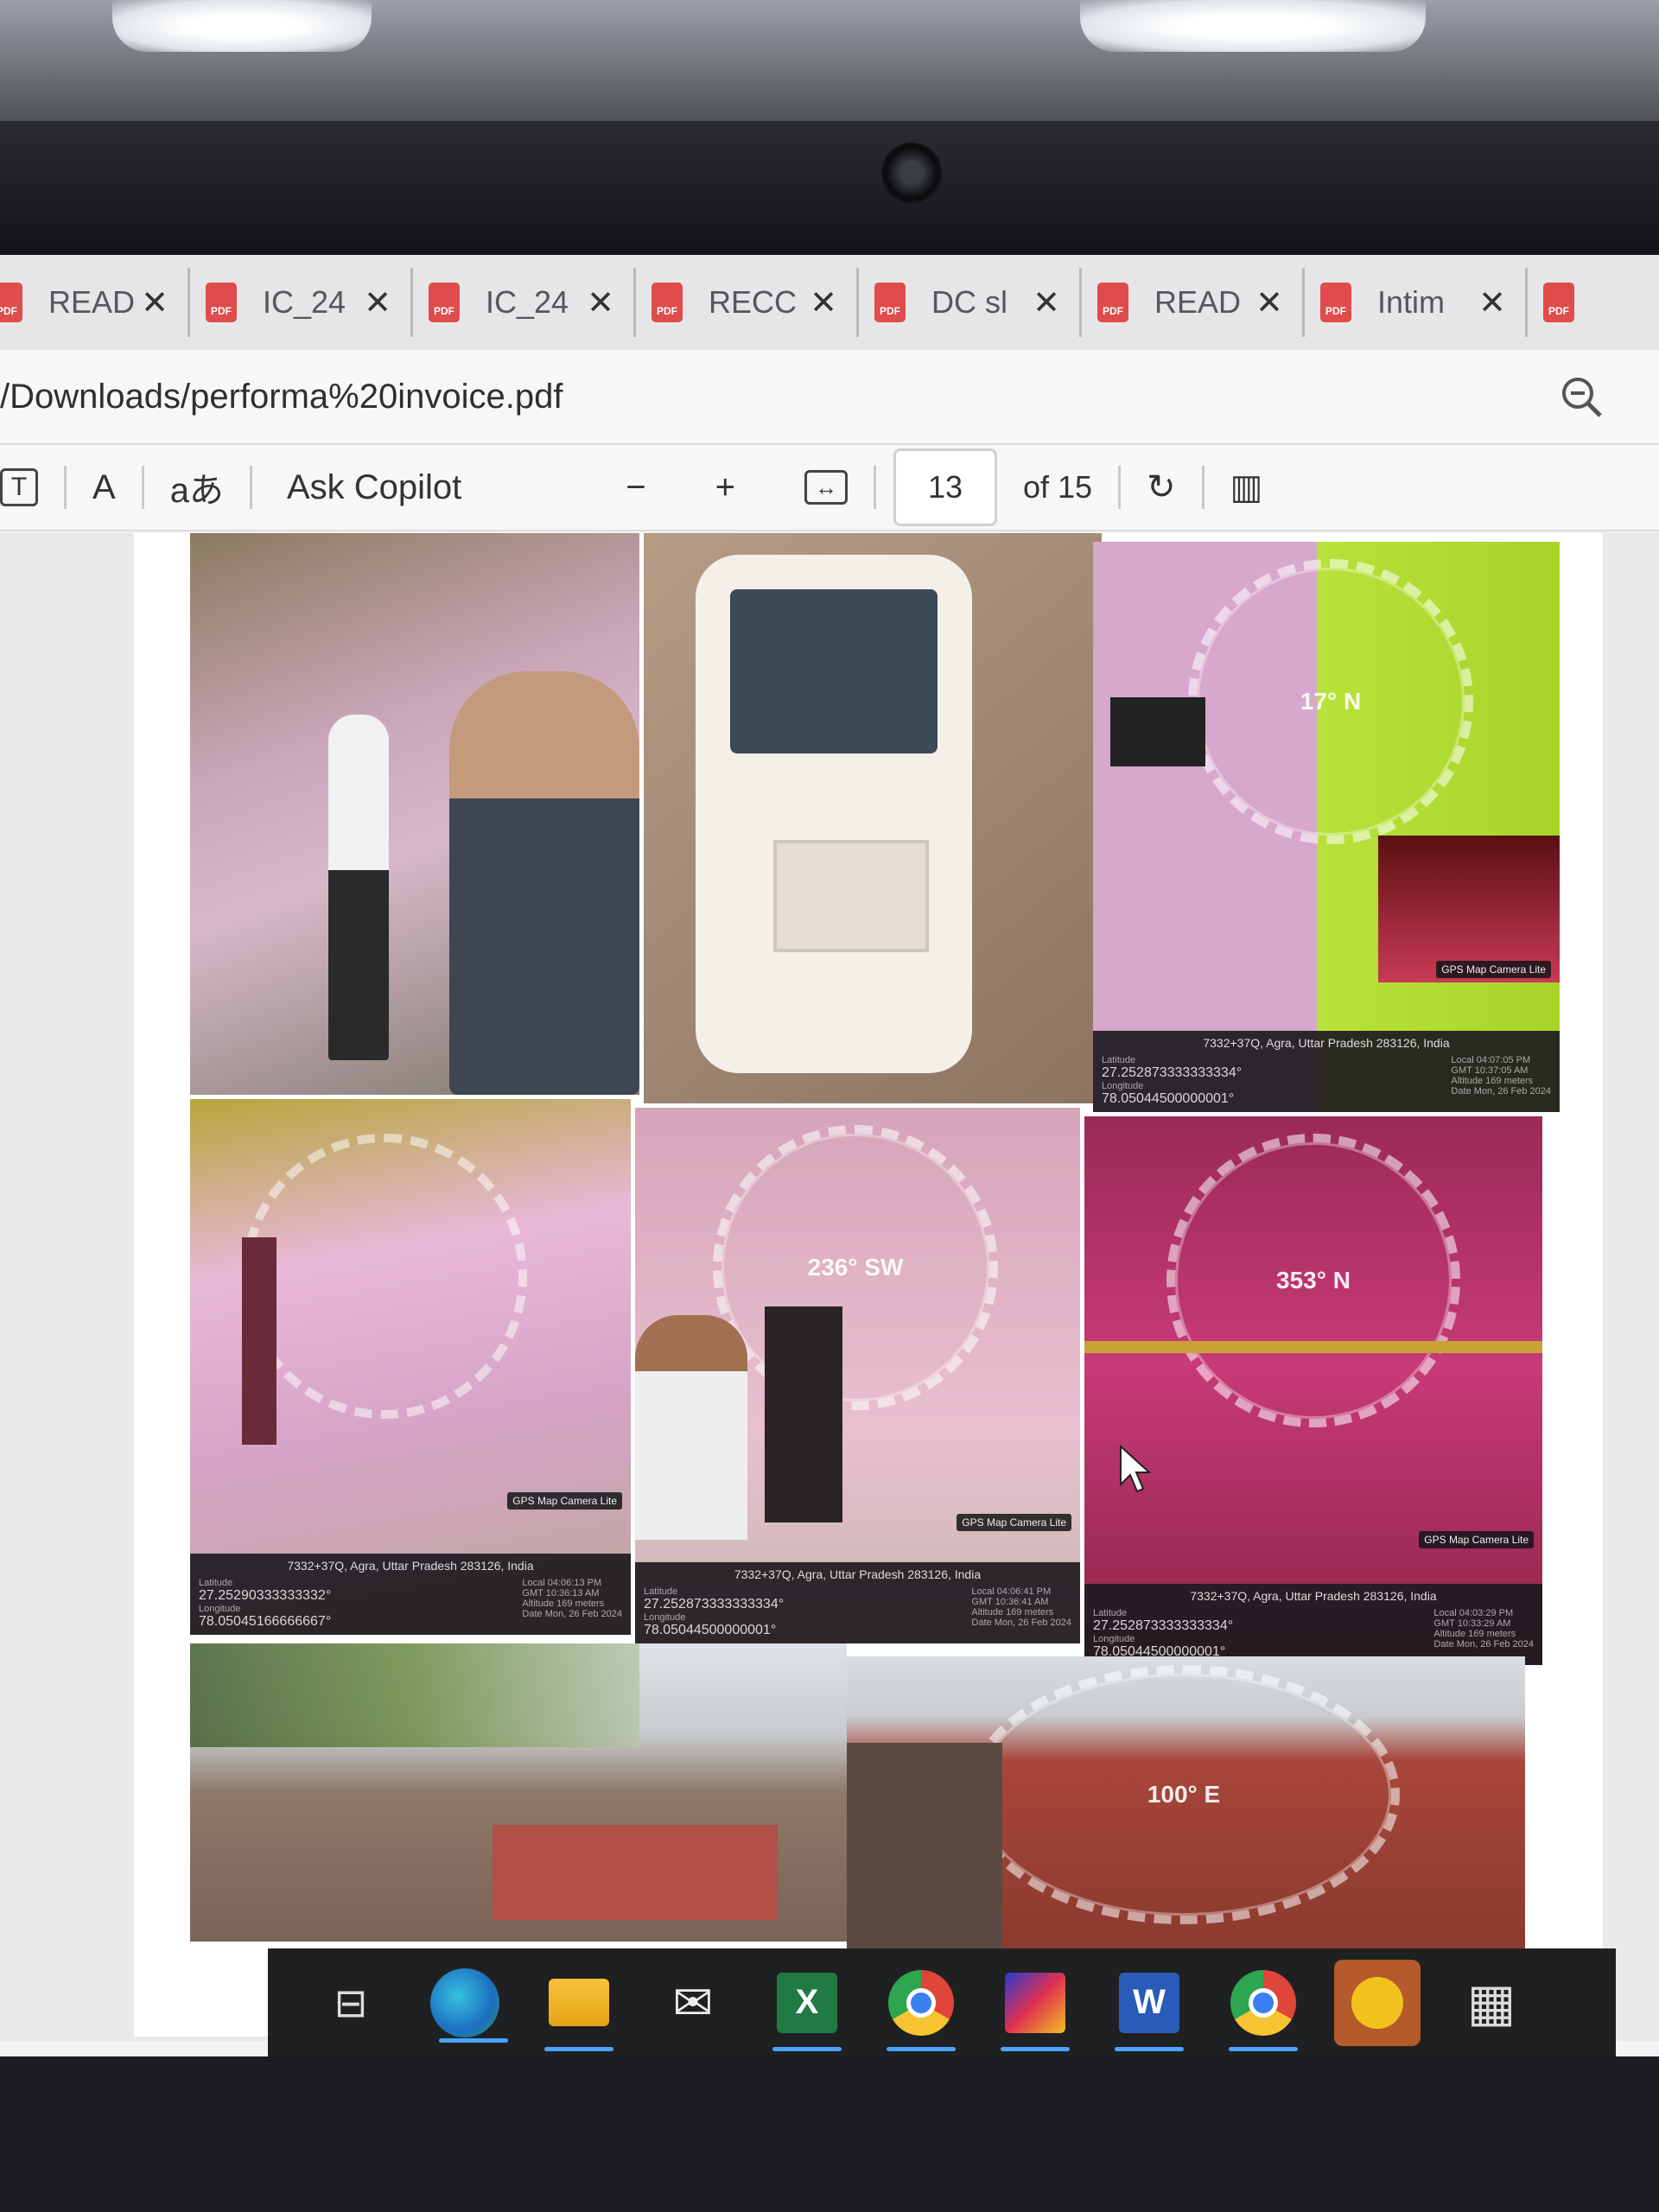 The height and width of the screenshot is (2212, 1659). I want to click on browser-tab: PDF, so click(1562, 302).